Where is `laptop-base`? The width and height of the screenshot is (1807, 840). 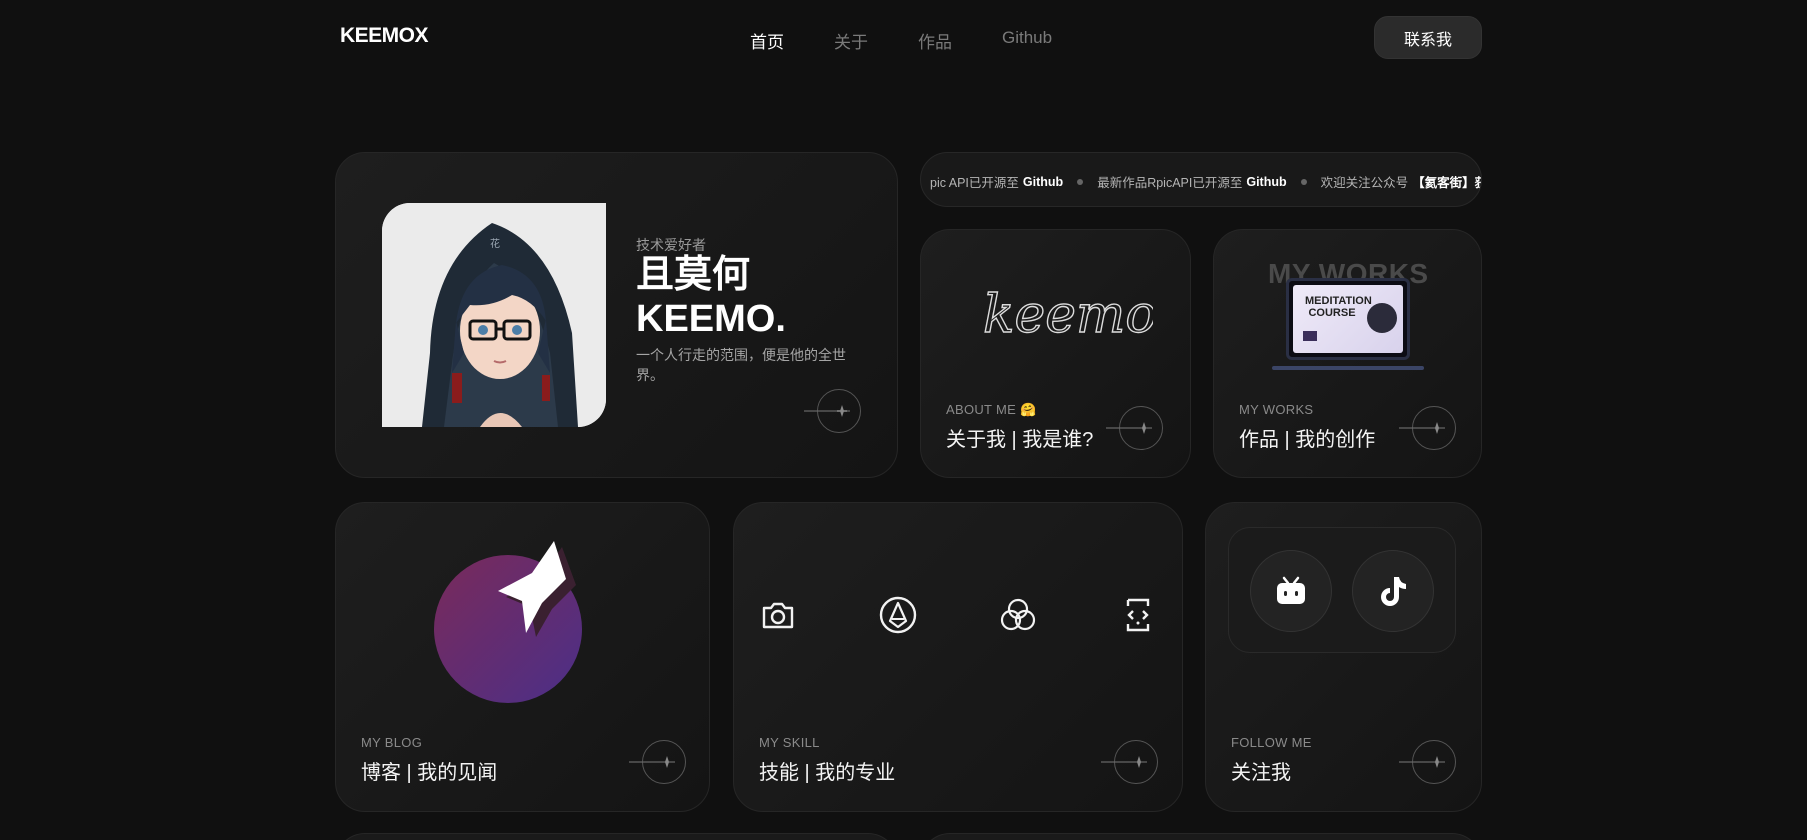
laptop-base is located at coordinates (1348, 368).